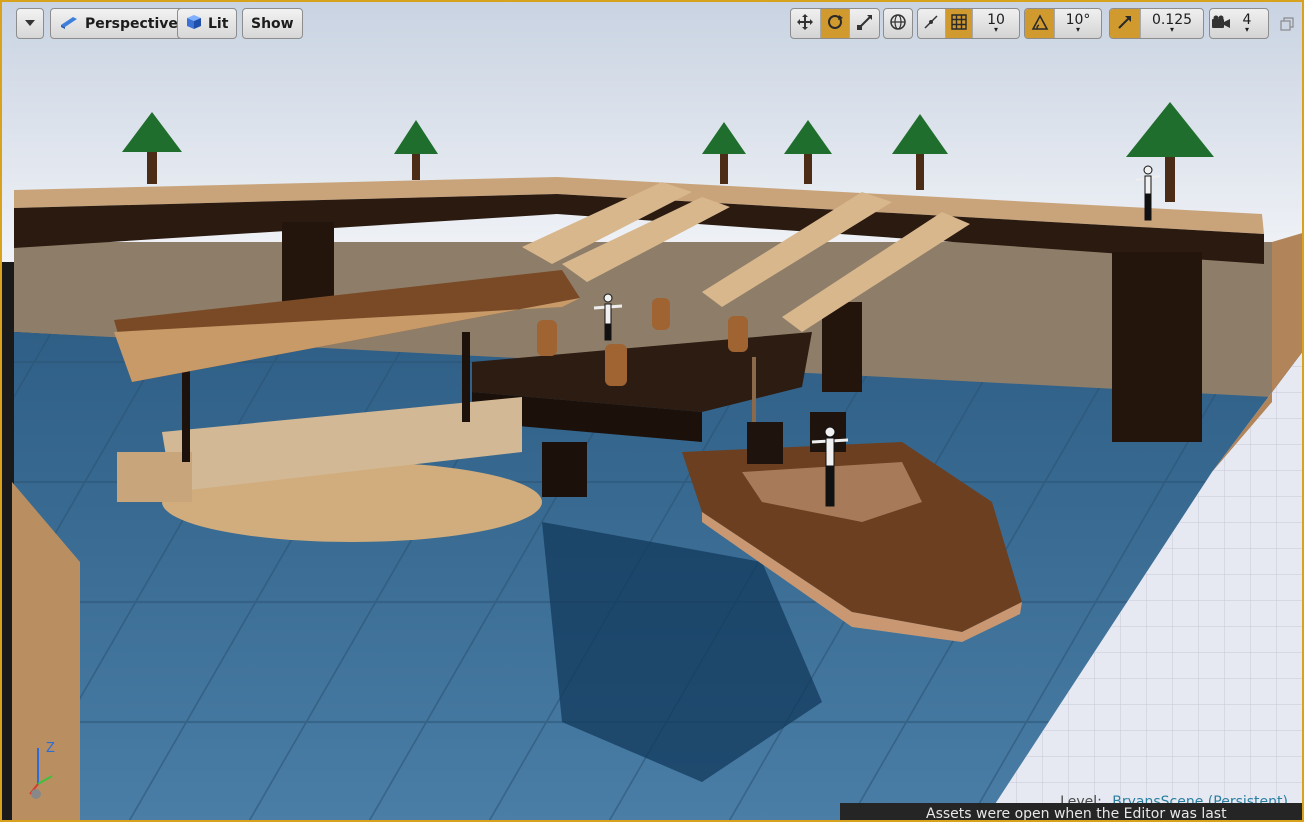  I want to click on scale-snap-value-dropdown: 0.125 ▾, so click(1172, 23).